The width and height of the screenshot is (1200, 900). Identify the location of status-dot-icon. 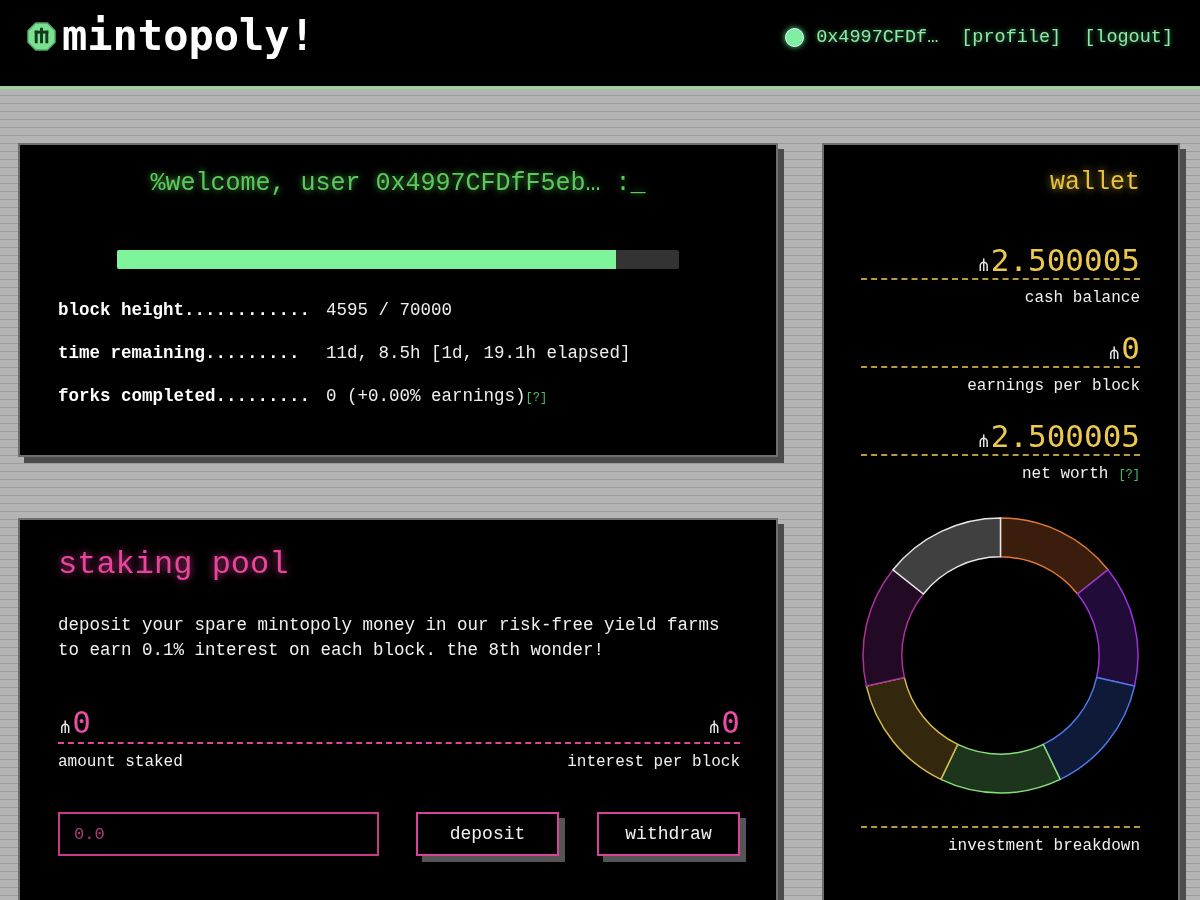
(795, 37).